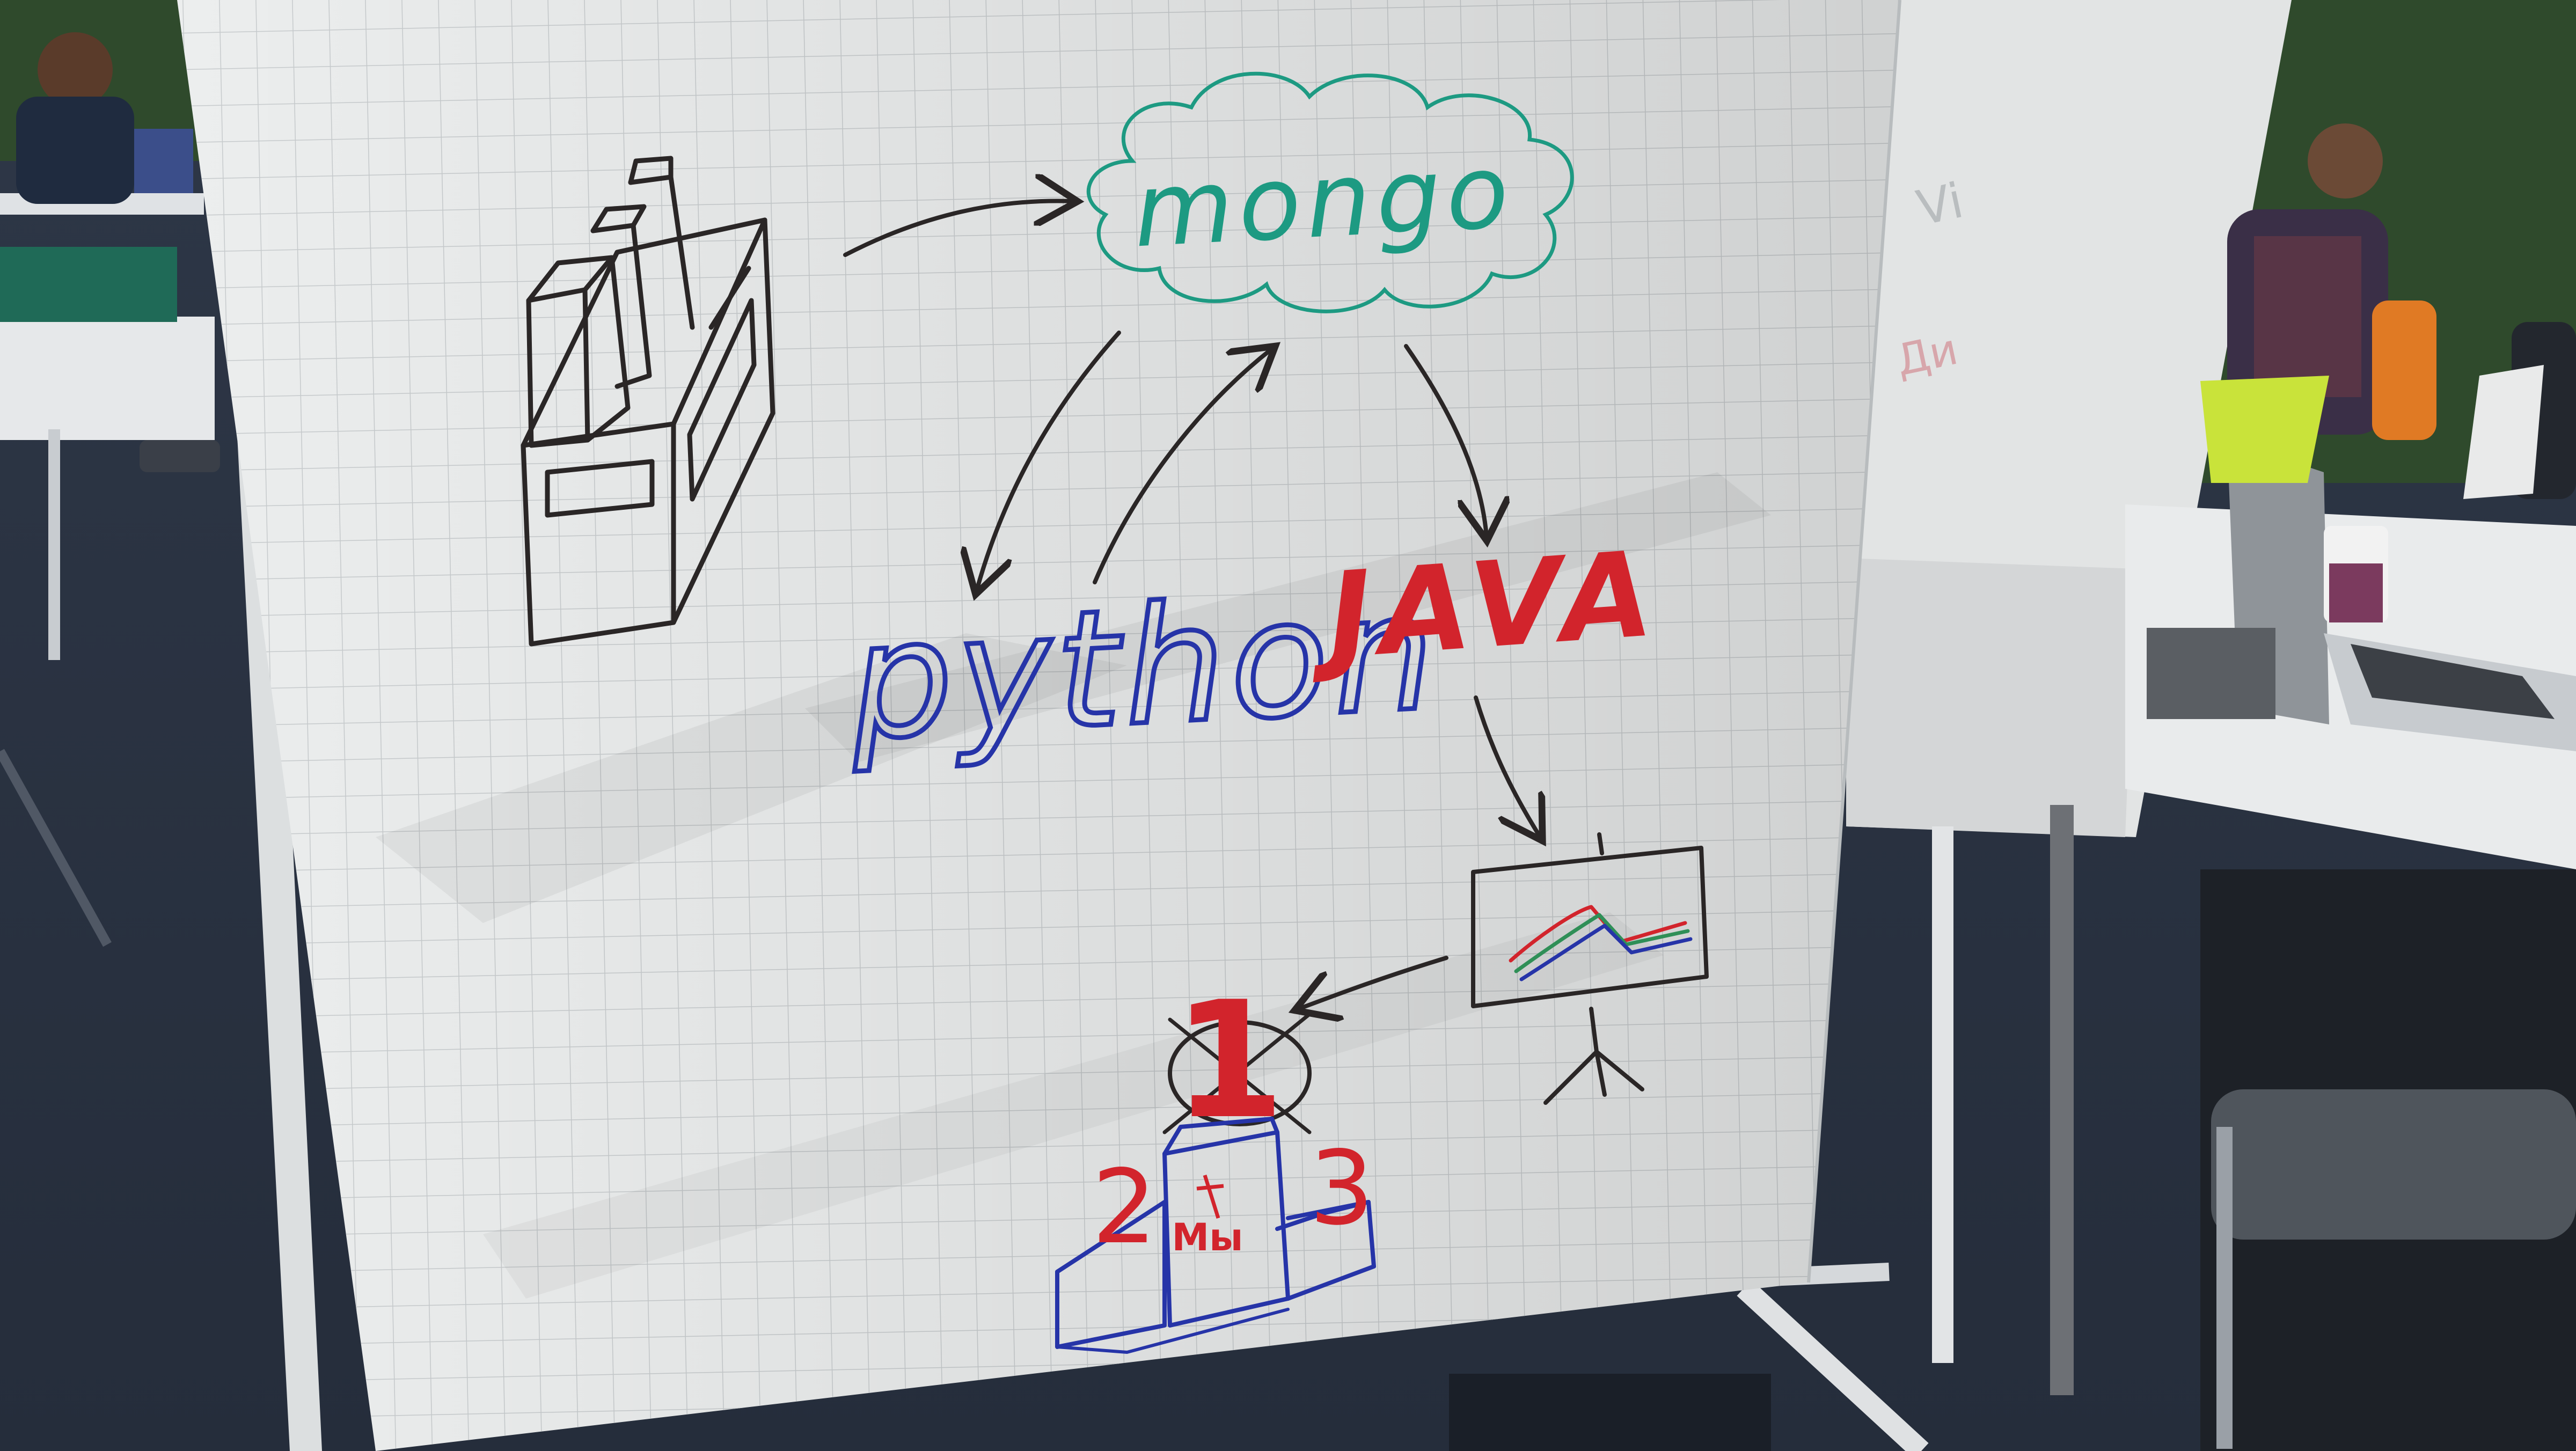  I want to click on java-label: JAVA, so click(1484, 606).